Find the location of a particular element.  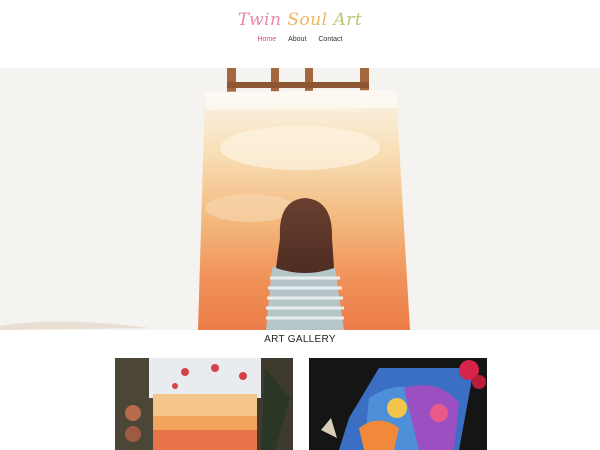

gallery-item-sunset-painting is located at coordinates (204, 404).